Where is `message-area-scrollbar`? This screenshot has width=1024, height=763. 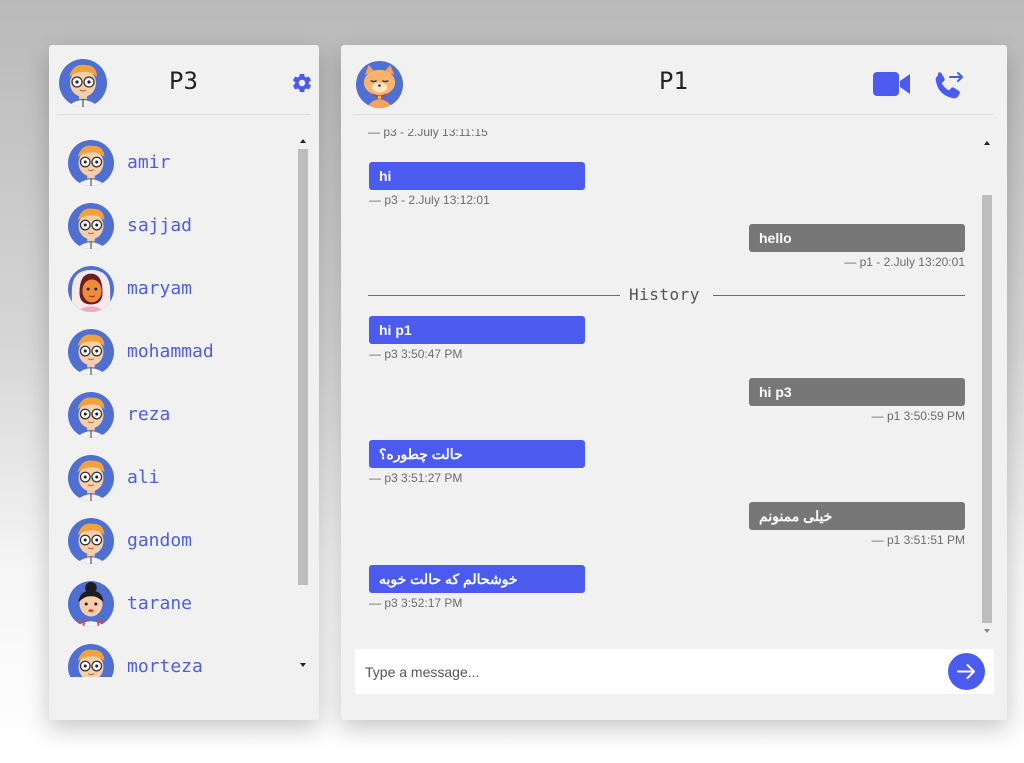 message-area-scrollbar is located at coordinates (987, 389).